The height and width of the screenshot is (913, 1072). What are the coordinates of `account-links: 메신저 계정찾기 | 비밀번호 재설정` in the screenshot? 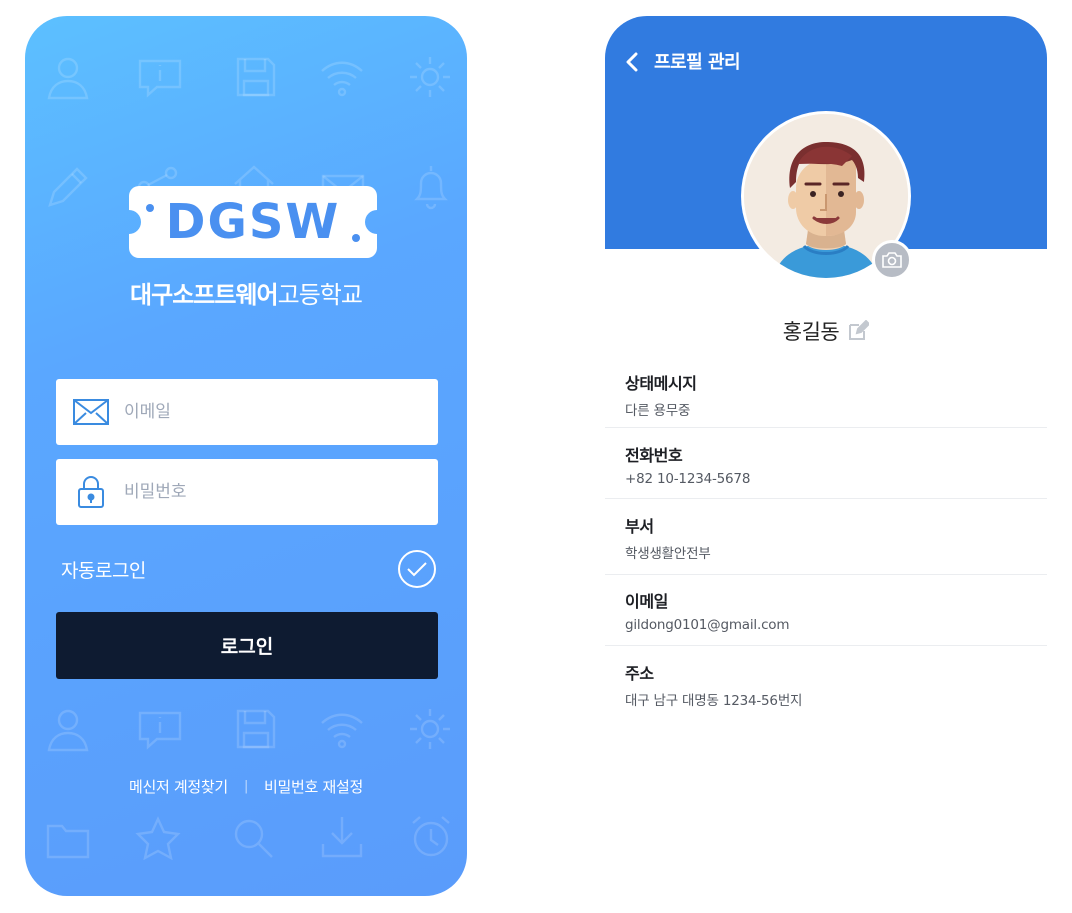 It's located at (246, 786).